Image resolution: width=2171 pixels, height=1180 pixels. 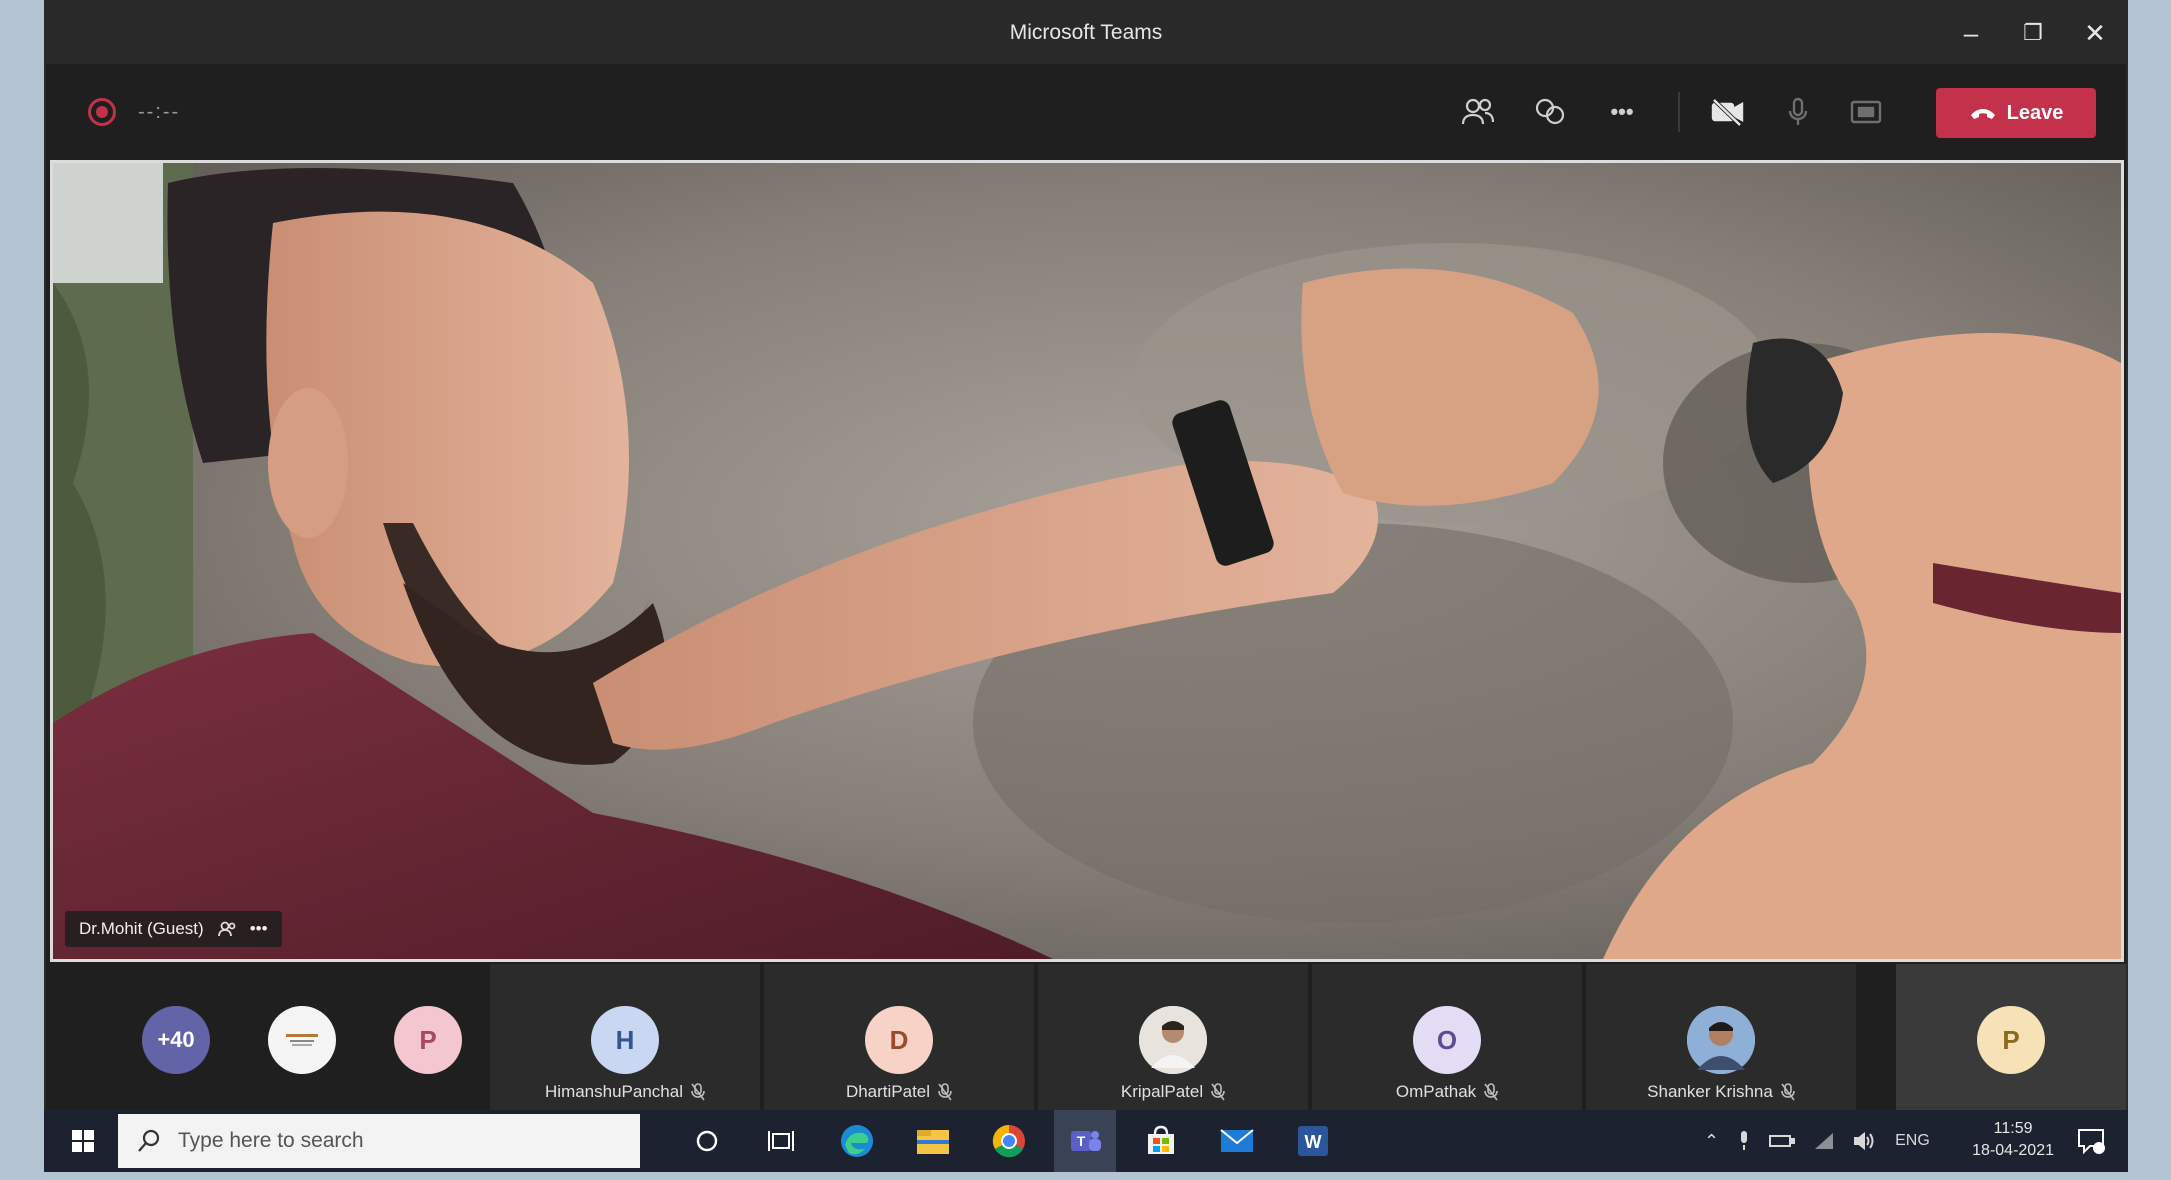 What do you see at coordinates (1912, 1141) in the screenshot?
I see `language-indicator: ENG` at bounding box center [1912, 1141].